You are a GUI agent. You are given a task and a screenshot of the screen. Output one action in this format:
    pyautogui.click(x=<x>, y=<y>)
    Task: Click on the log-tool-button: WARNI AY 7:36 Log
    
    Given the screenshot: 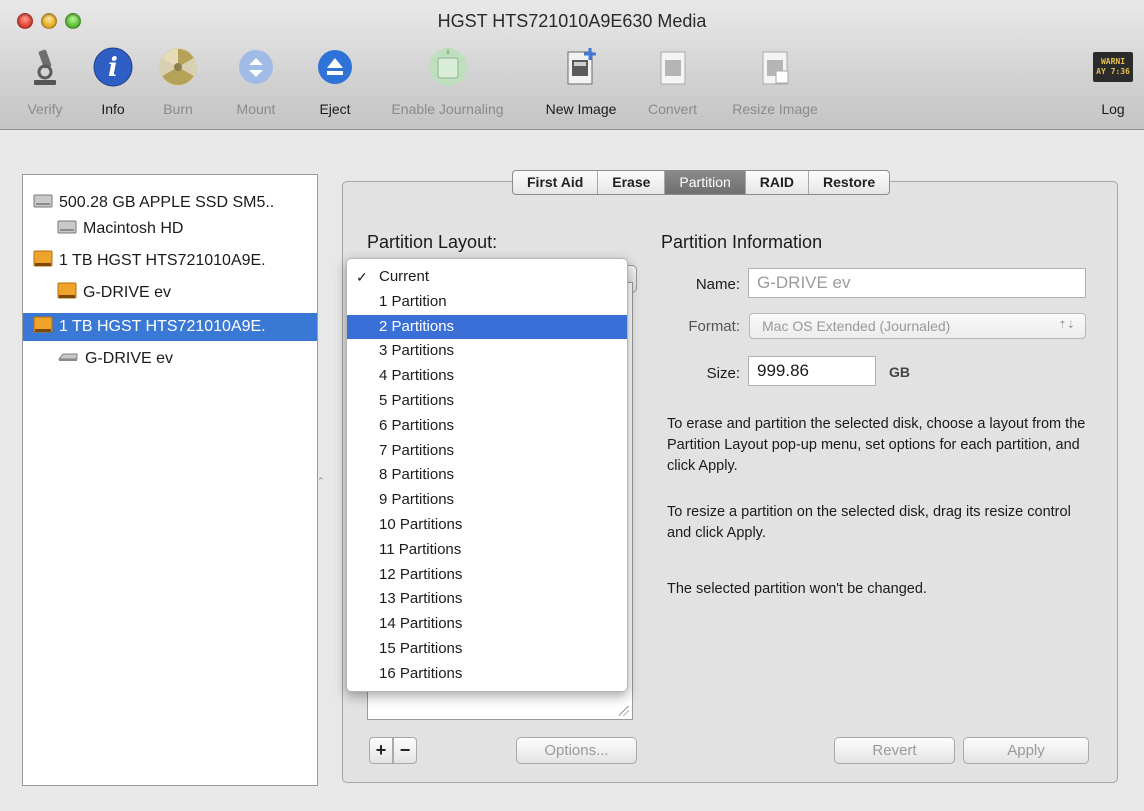 What is the action you would take?
    pyautogui.click(x=1113, y=86)
    